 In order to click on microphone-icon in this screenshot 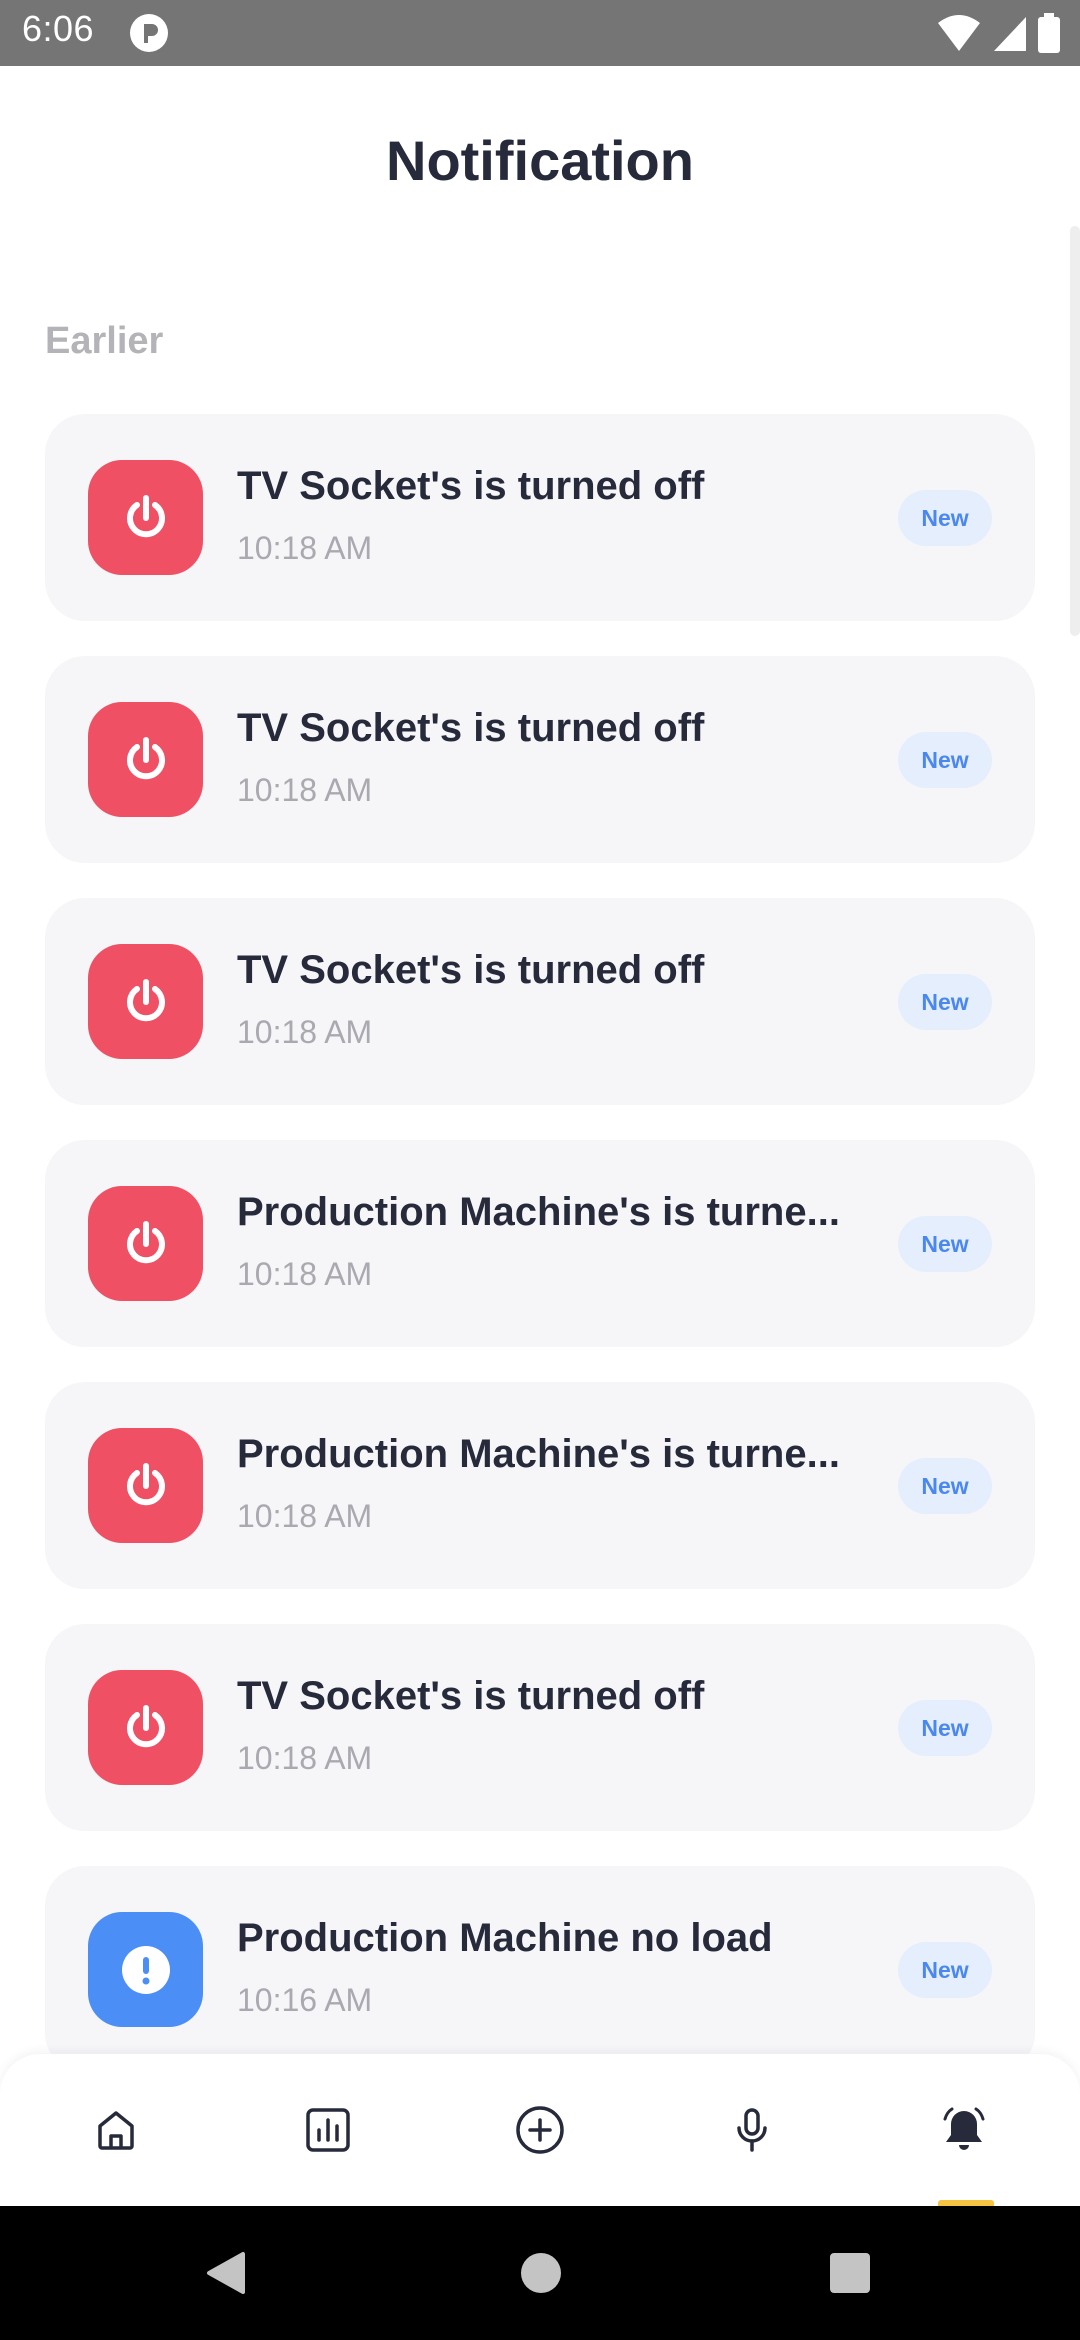, I will do `click(752, 2130)`.